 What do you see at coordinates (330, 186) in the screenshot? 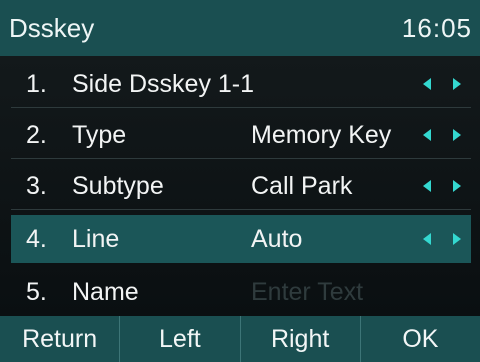
I see `subtype-value: Call Park` at bounding box center [330, 186].